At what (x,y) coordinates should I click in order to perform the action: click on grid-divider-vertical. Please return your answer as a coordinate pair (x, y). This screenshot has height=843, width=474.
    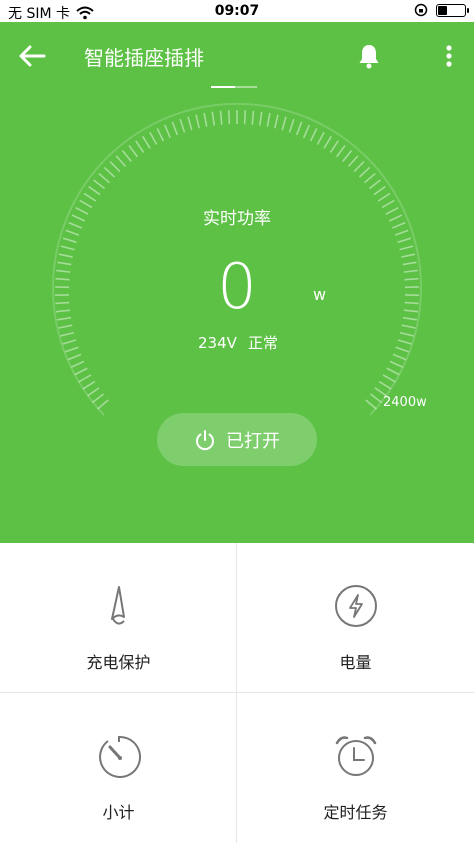
    Looking at the image, I should click on (236, 693).